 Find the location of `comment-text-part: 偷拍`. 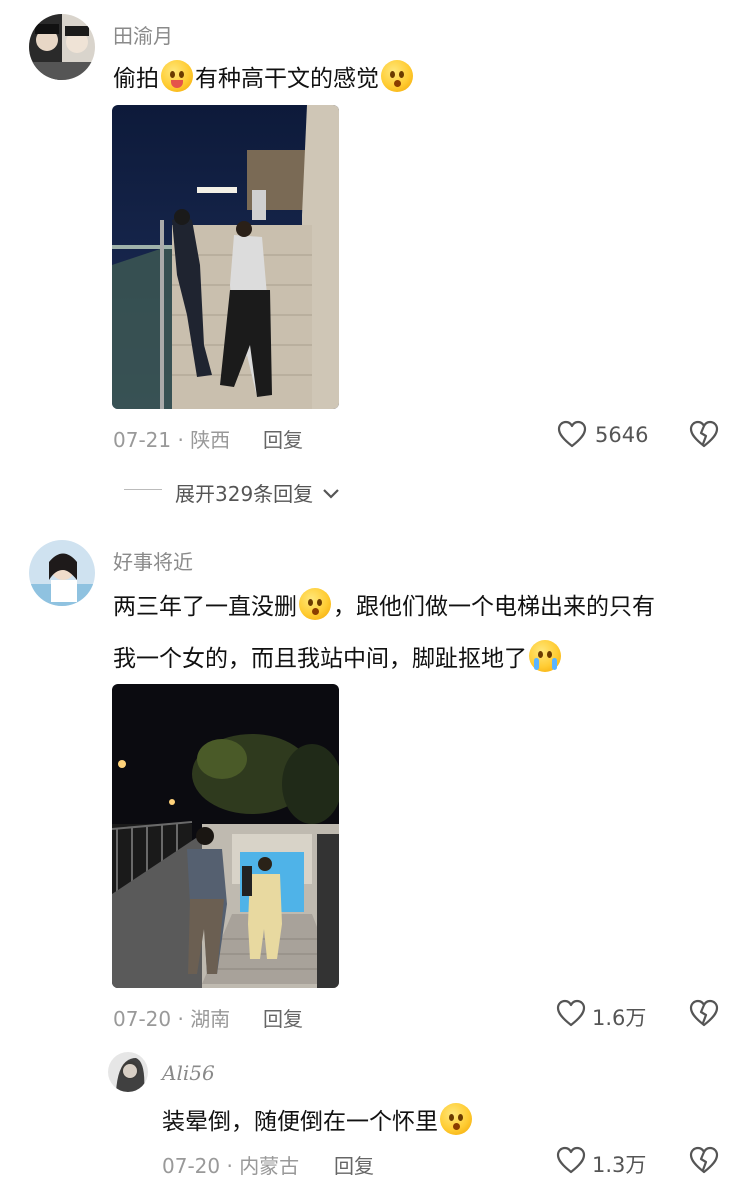

comment-text-part: 偷拍 is located at coordinates (136, 79).